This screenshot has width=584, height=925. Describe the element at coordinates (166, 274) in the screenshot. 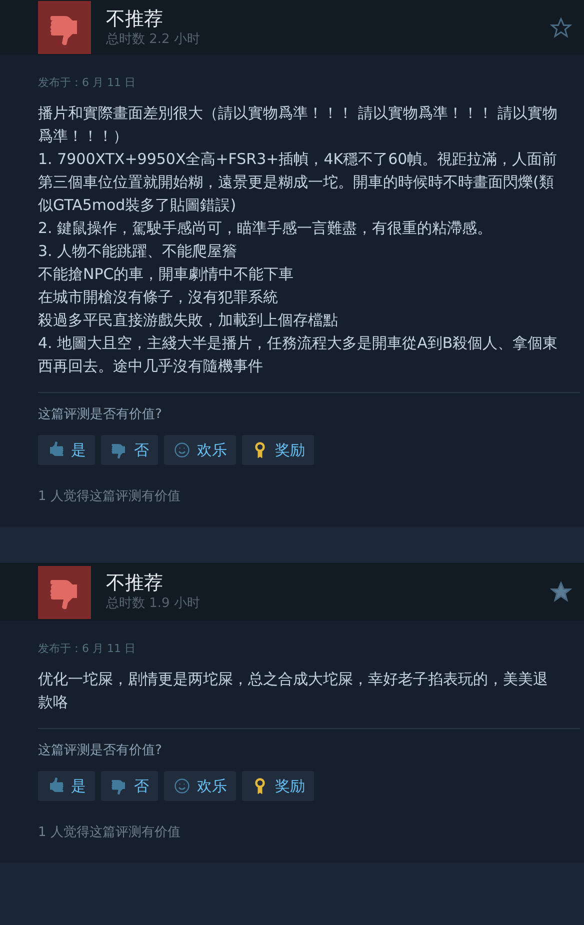

I see `review-text: 不能搶NPC的車，開車劇情中不能下車` at that location.